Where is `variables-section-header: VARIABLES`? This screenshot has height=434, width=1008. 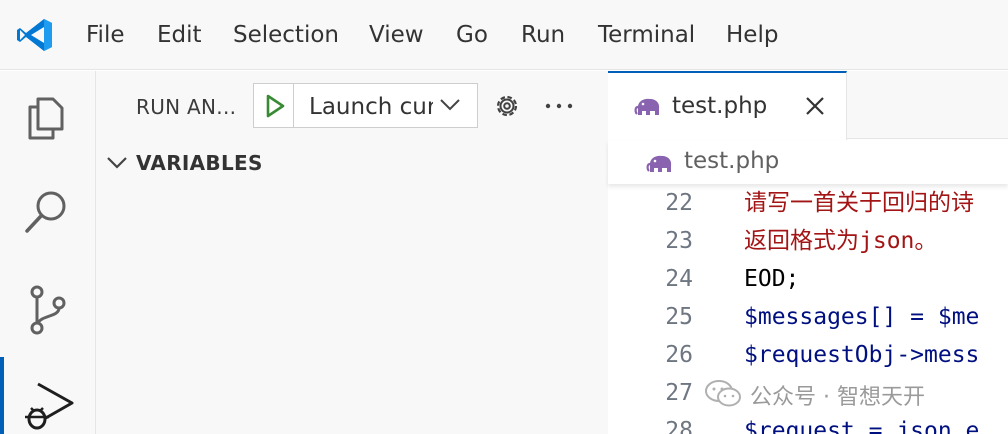 variables-section-header: VARIABLES is located at coordinates (351, 164).